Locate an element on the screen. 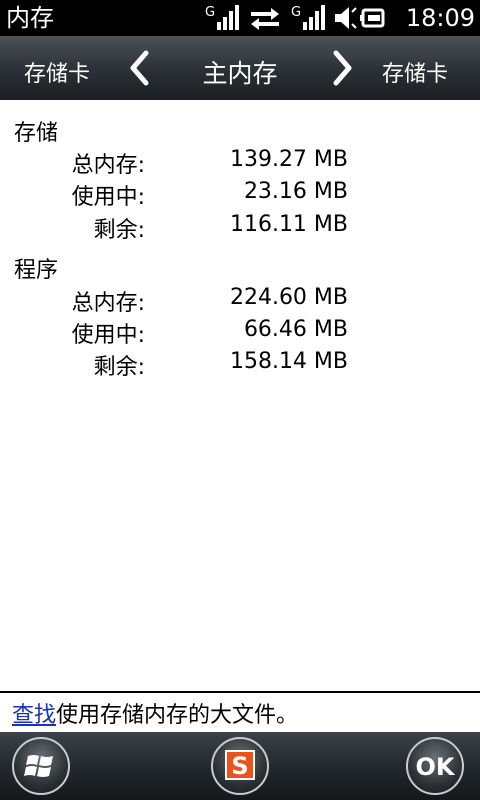 The height and width of the screenshot is (800, 480). row-value: 23.16 MB is located at coordinates (295, 191).